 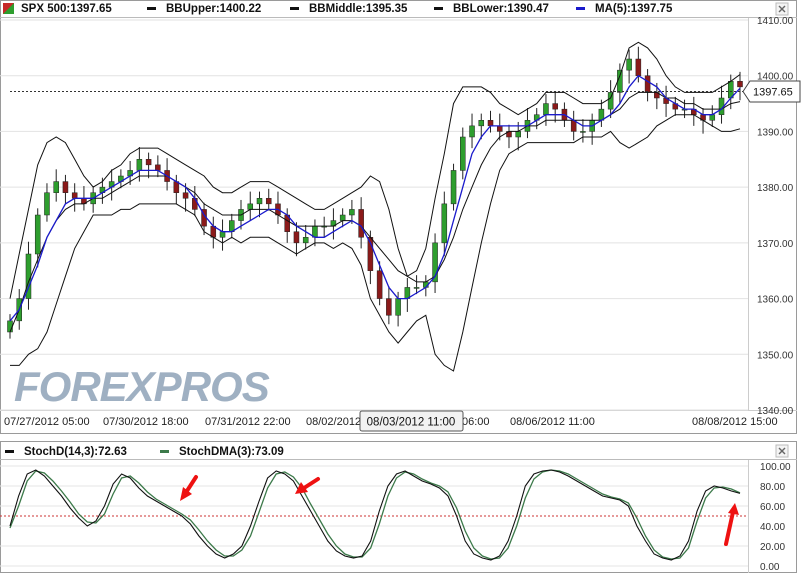 I want to click on price-xtick-label: 07/31/2012 22:00, so click(x=248, y=422).